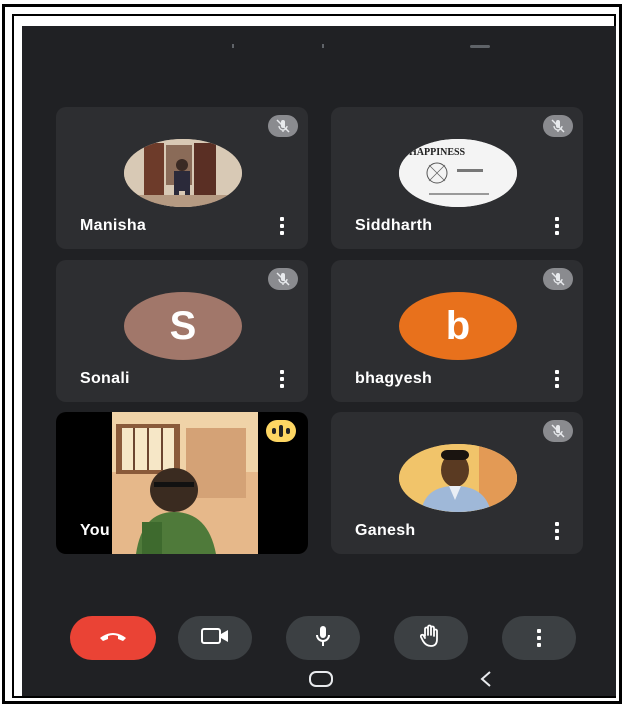  I want to click on camera-toggle-button, so click(215, 638).